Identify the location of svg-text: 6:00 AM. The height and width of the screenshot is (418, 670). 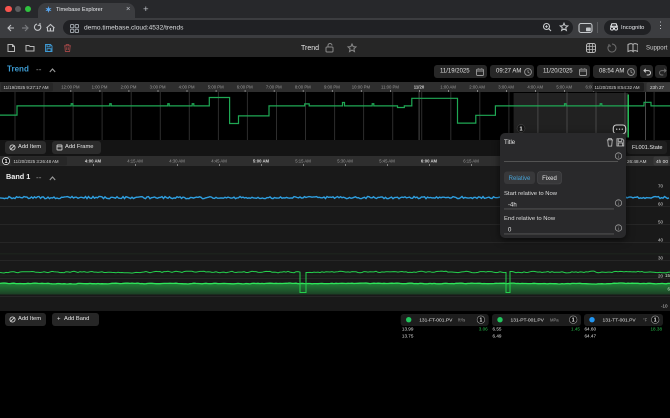
(429, 161).